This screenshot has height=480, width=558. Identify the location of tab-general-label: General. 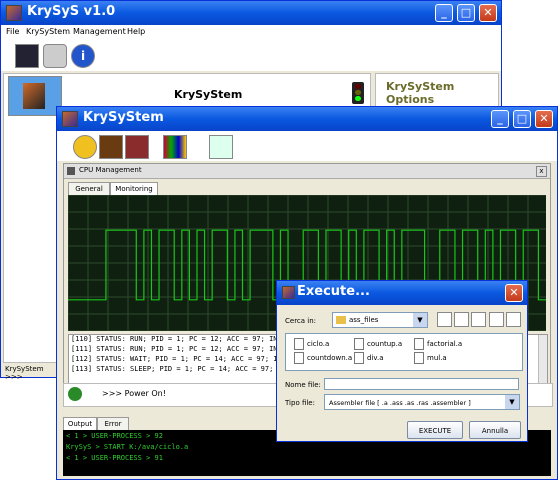
(89, 189).